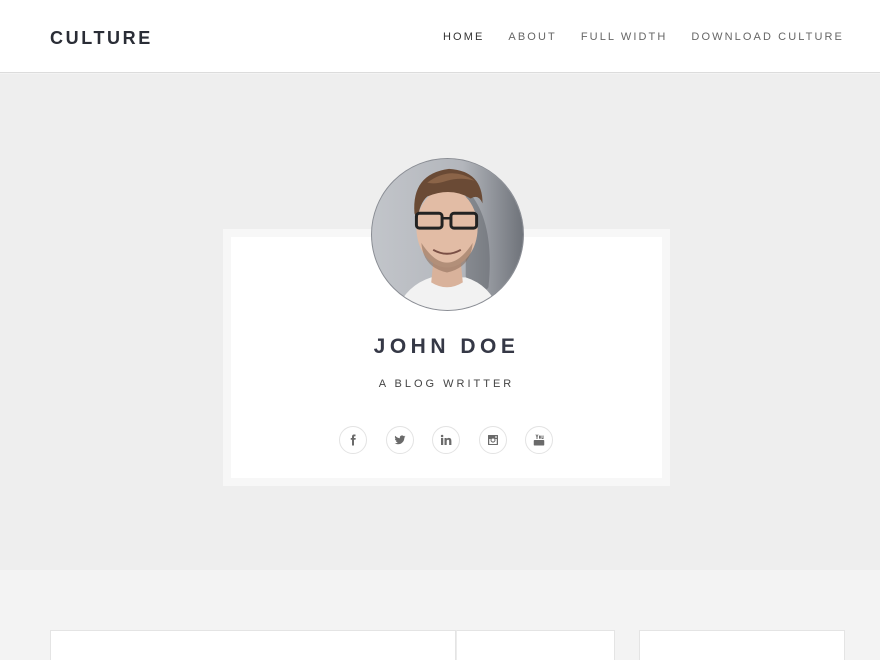  Describe the element at coordinates (624, 37) in the screenshot. I see `nav-item-full-width: FULL WIDTH` at that location.